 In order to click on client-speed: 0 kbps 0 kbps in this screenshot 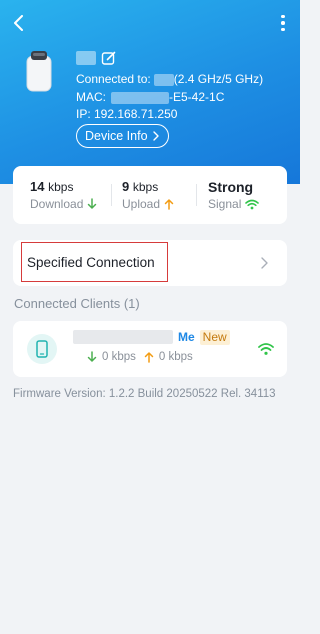, I will do `click(140, 357)`.